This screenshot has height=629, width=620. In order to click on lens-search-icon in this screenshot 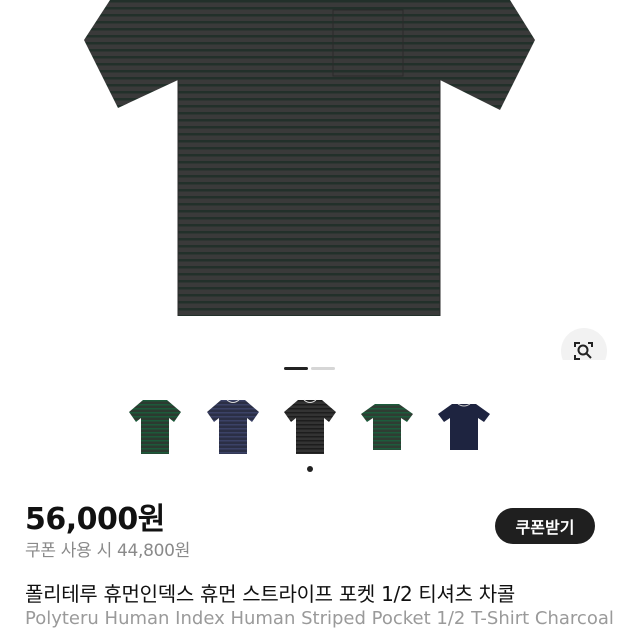, I will do `click(583, 351)`.